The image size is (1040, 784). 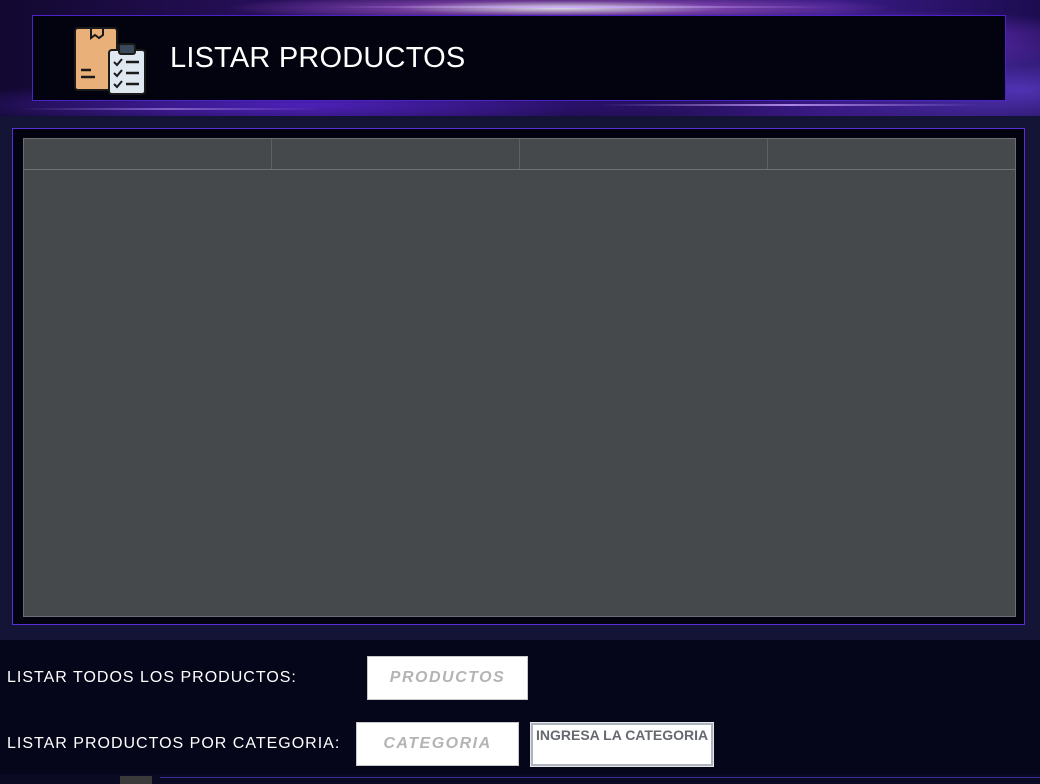 What do you see at coordinates (110, 59) in the screenshot?
I see `product-checklist-icon` at bounding box center [110, 59].